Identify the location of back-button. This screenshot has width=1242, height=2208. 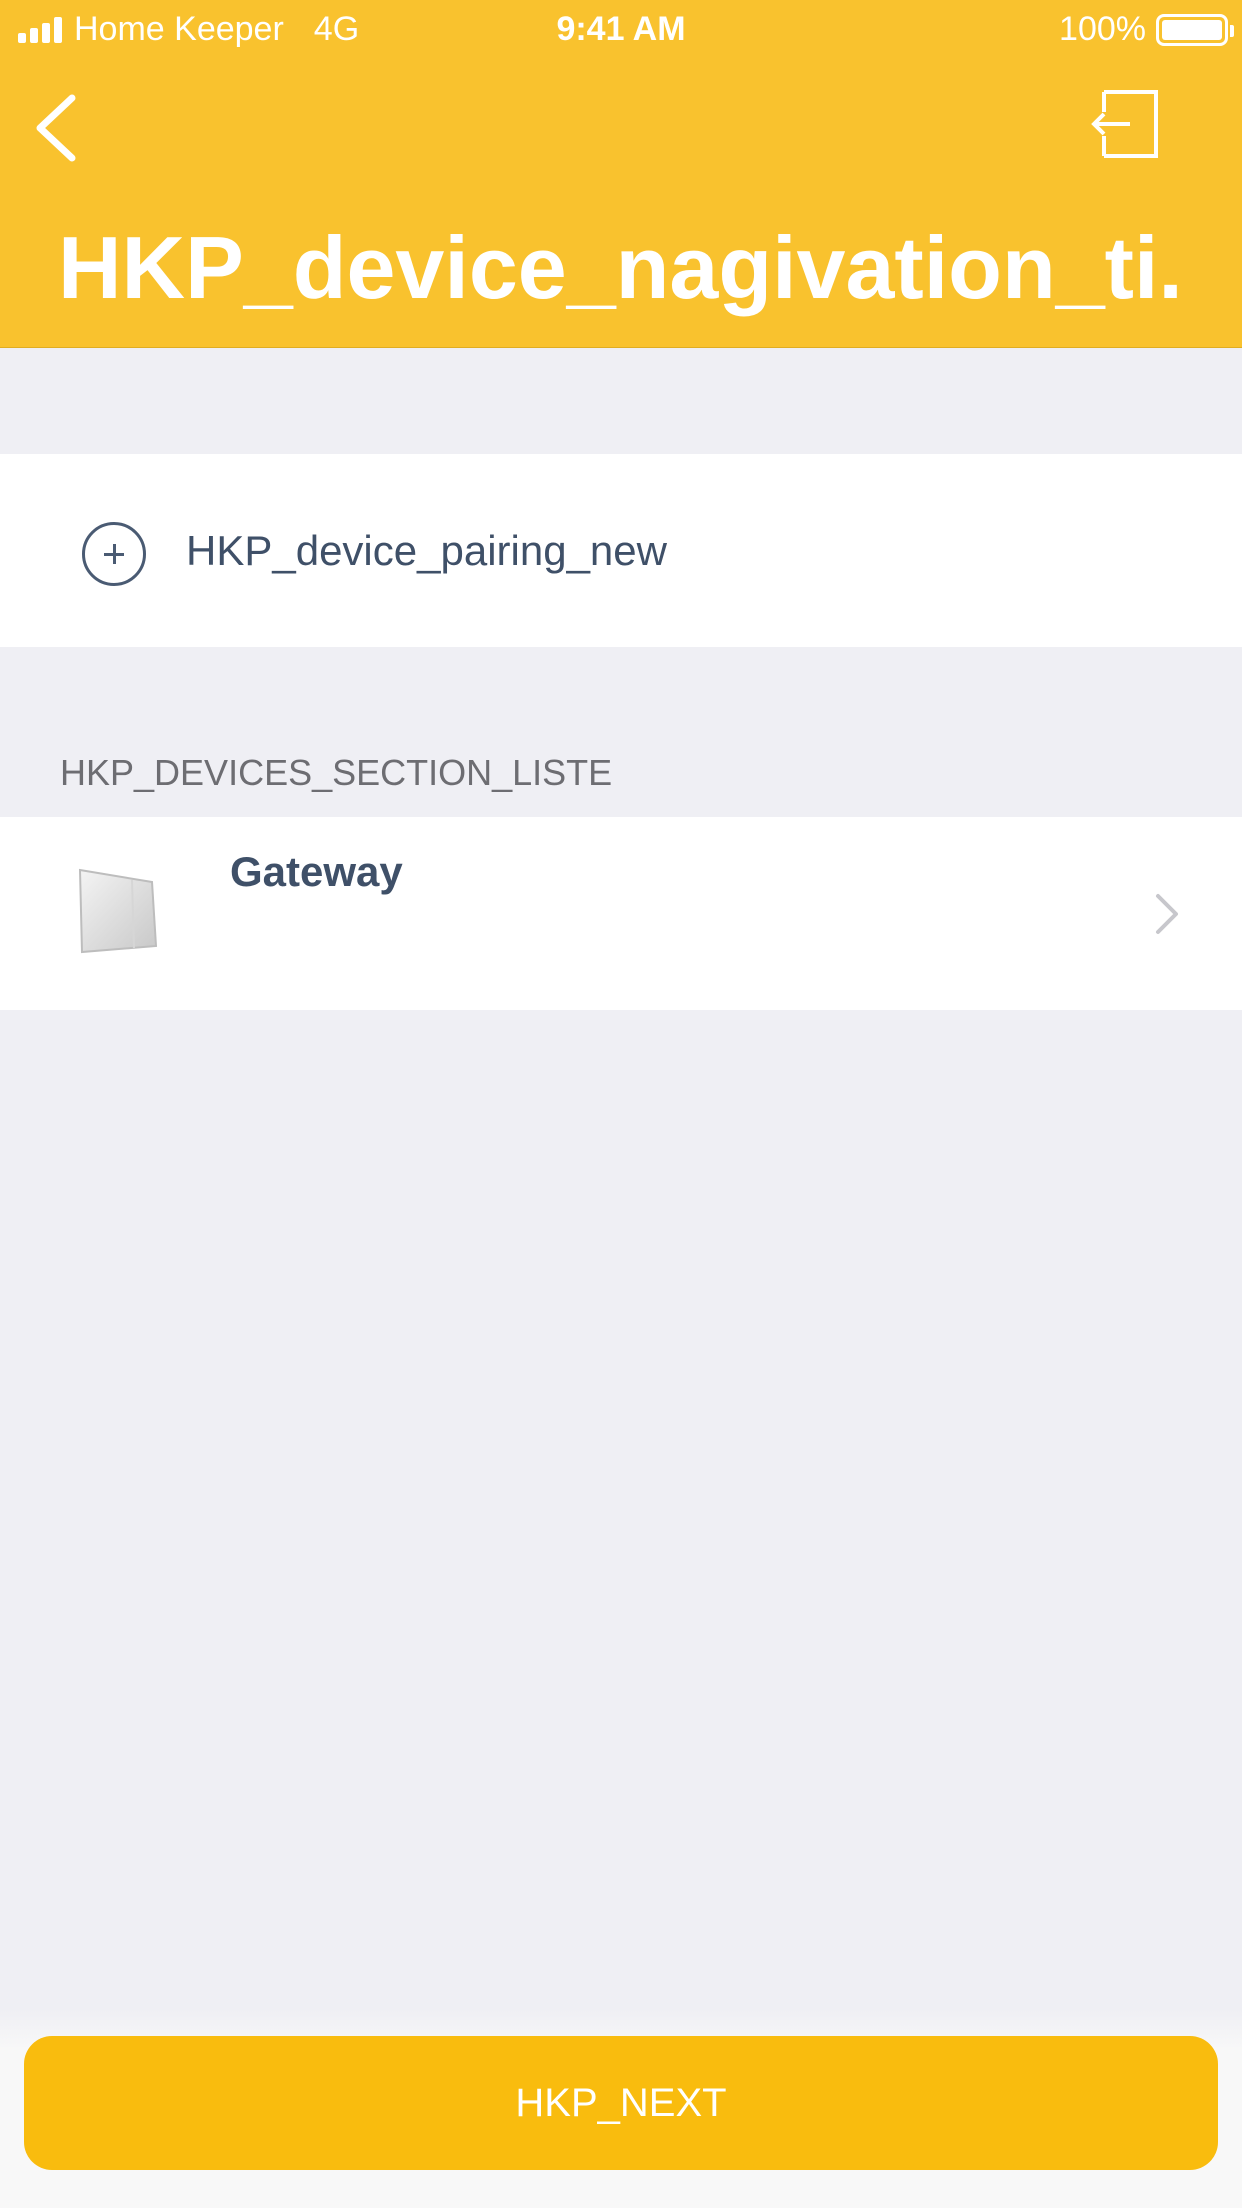
(60, 130).